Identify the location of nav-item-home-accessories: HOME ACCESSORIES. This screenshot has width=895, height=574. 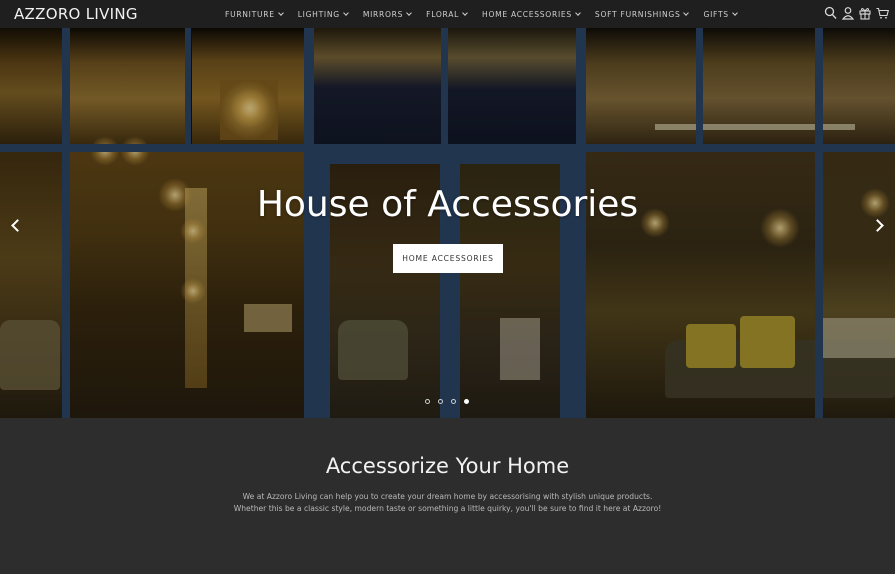
(531, 14).